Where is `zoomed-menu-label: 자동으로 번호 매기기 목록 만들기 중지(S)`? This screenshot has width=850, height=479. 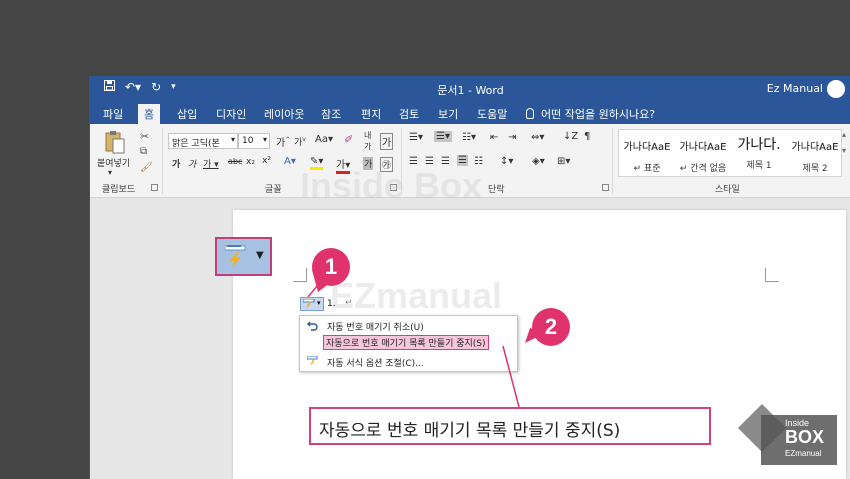 zoomed-menu-label: 자동으로 번호 매기기 목록 만들기 중지(S) is located at coordinates (510, 426).